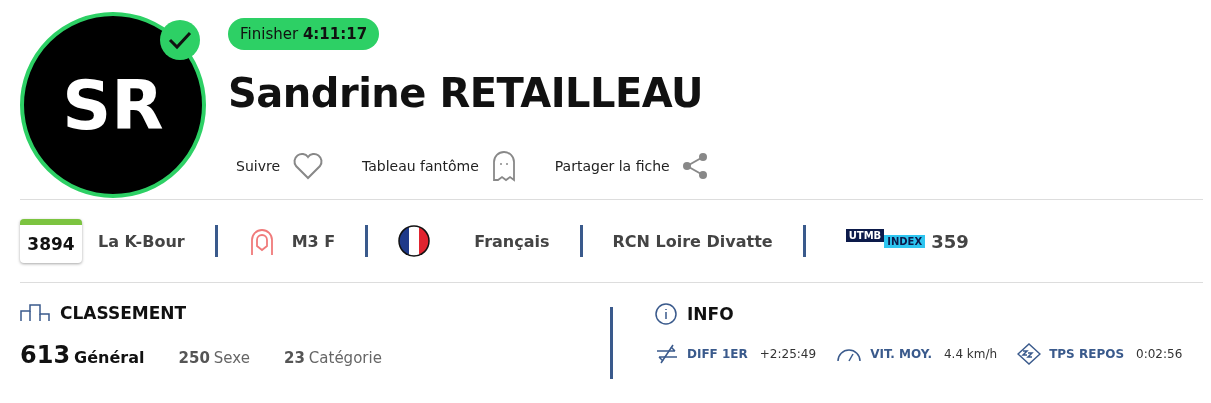  What do you see at coordinates (123, 313) in the screenshot?
I see `section-title: CLASSEMENT` at bounding box center [123, 313].